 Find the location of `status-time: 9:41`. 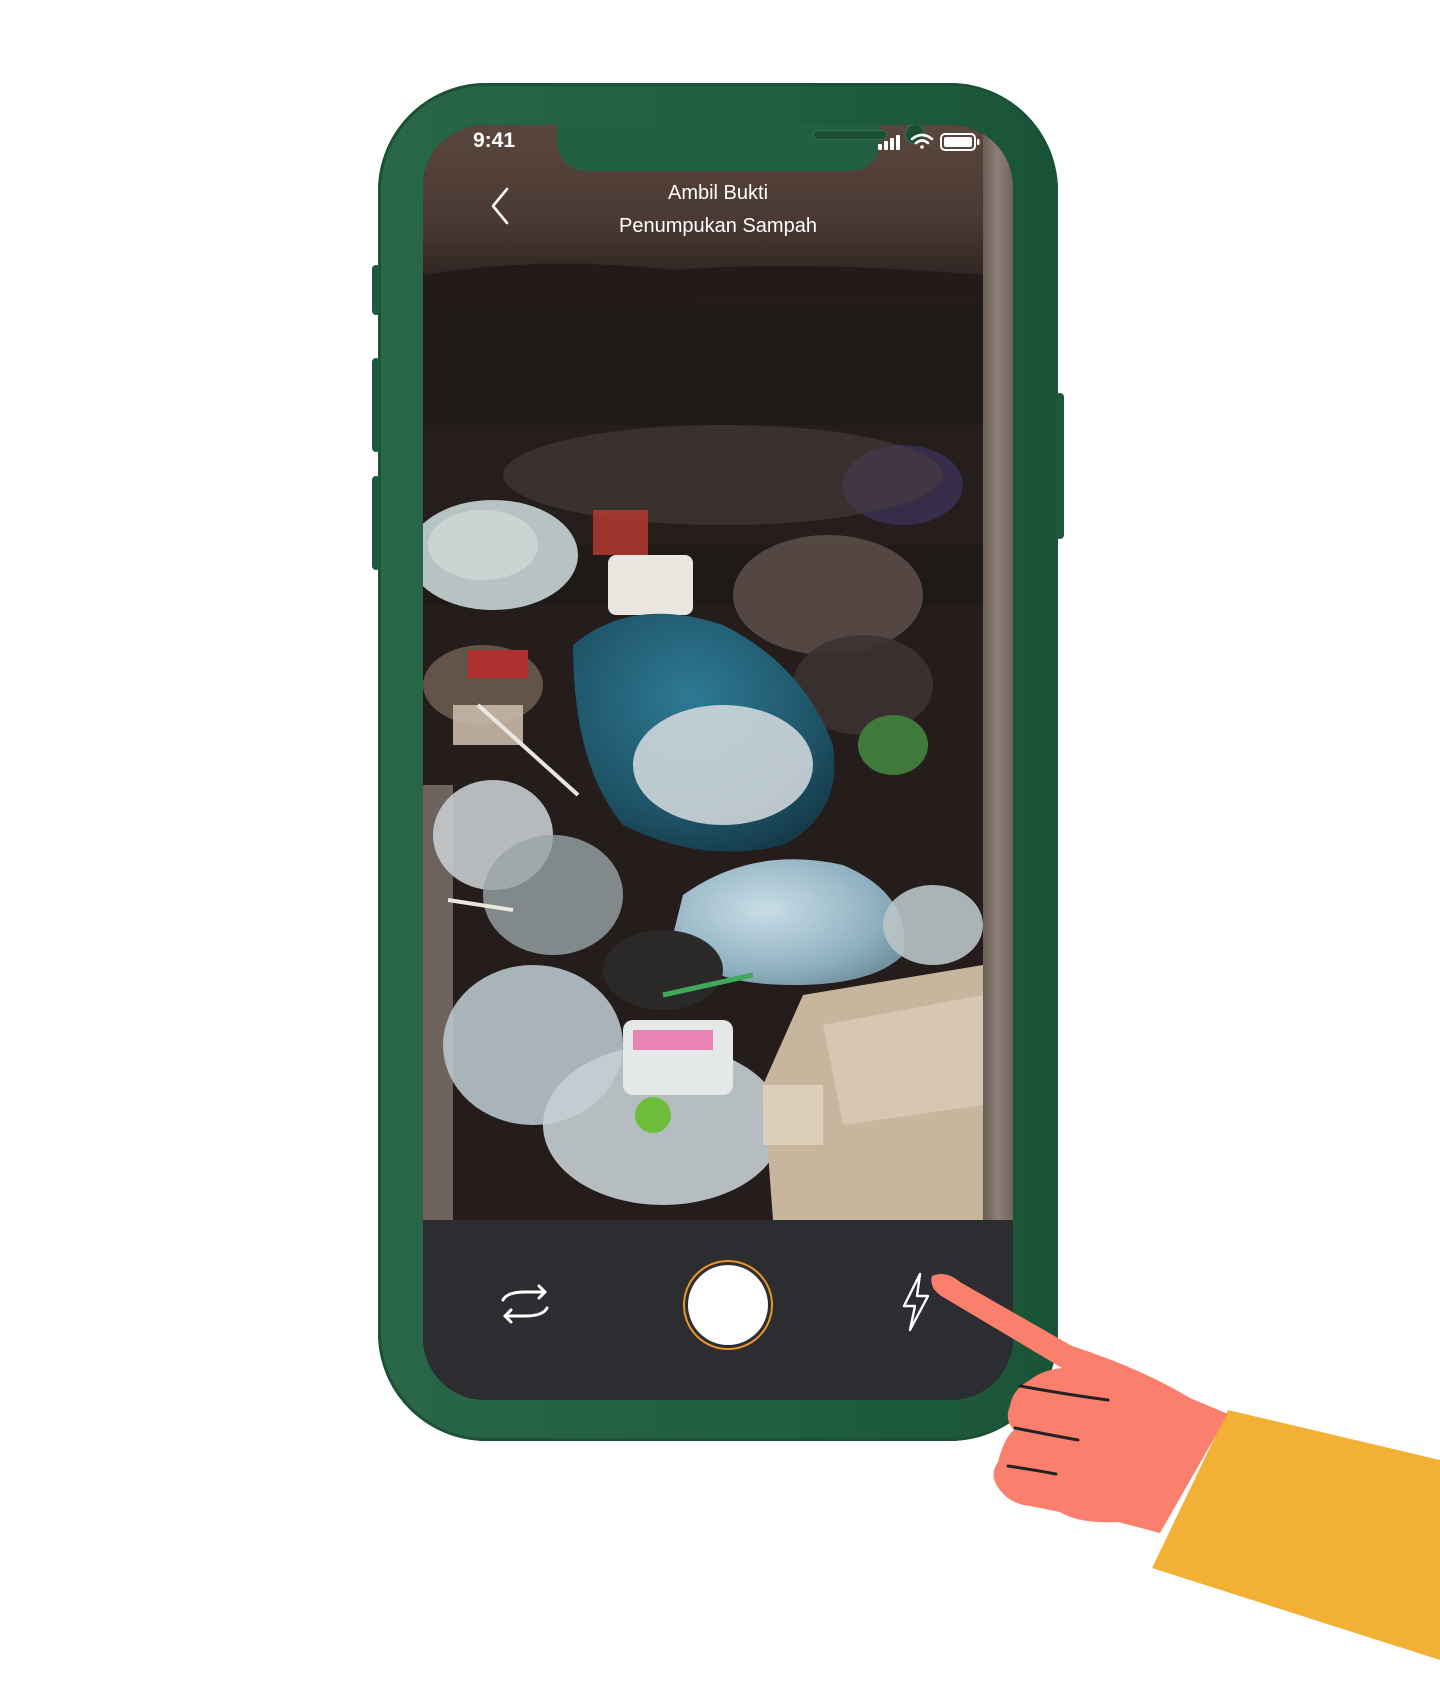

status-time: 9:41 is located at coordinates (494, 140).